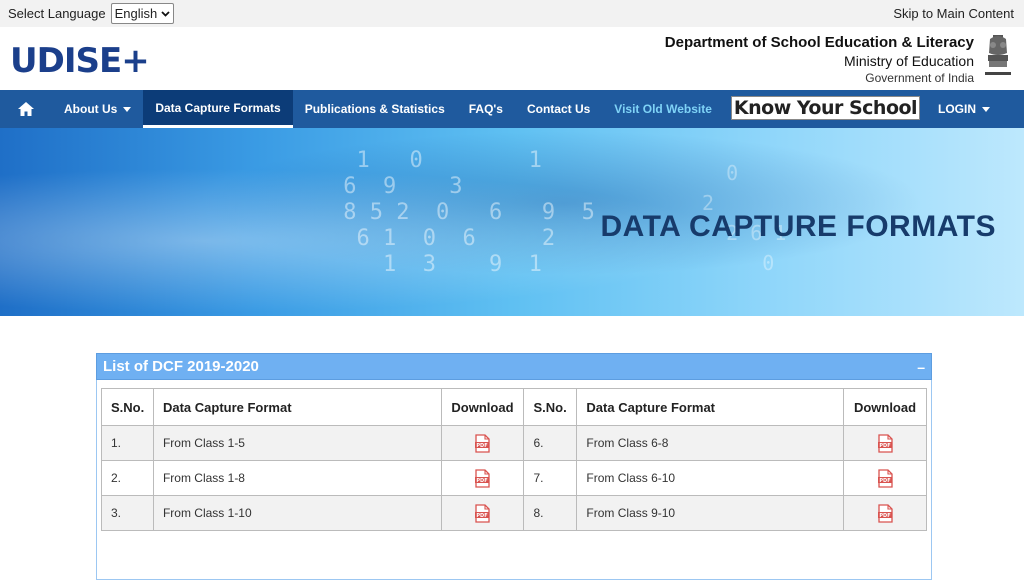 The height and width of the screenshot is (580, 1024). What do you see at coordinates (127, 478) in the screenshot?
I see `sno-cell: 2.` at bounding box center [127, 478].